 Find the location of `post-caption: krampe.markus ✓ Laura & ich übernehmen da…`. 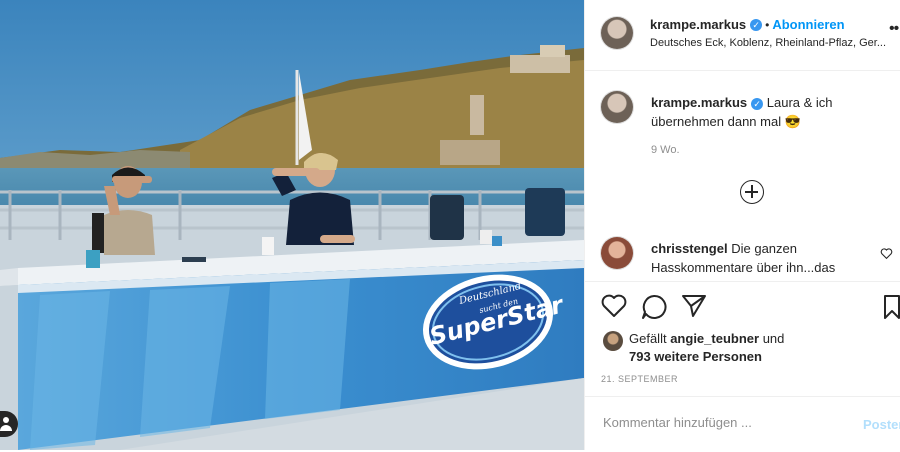

post-caption: krampe.markus ✓ Laura & ich übernehmen da… is located at coordinates (766, 112).